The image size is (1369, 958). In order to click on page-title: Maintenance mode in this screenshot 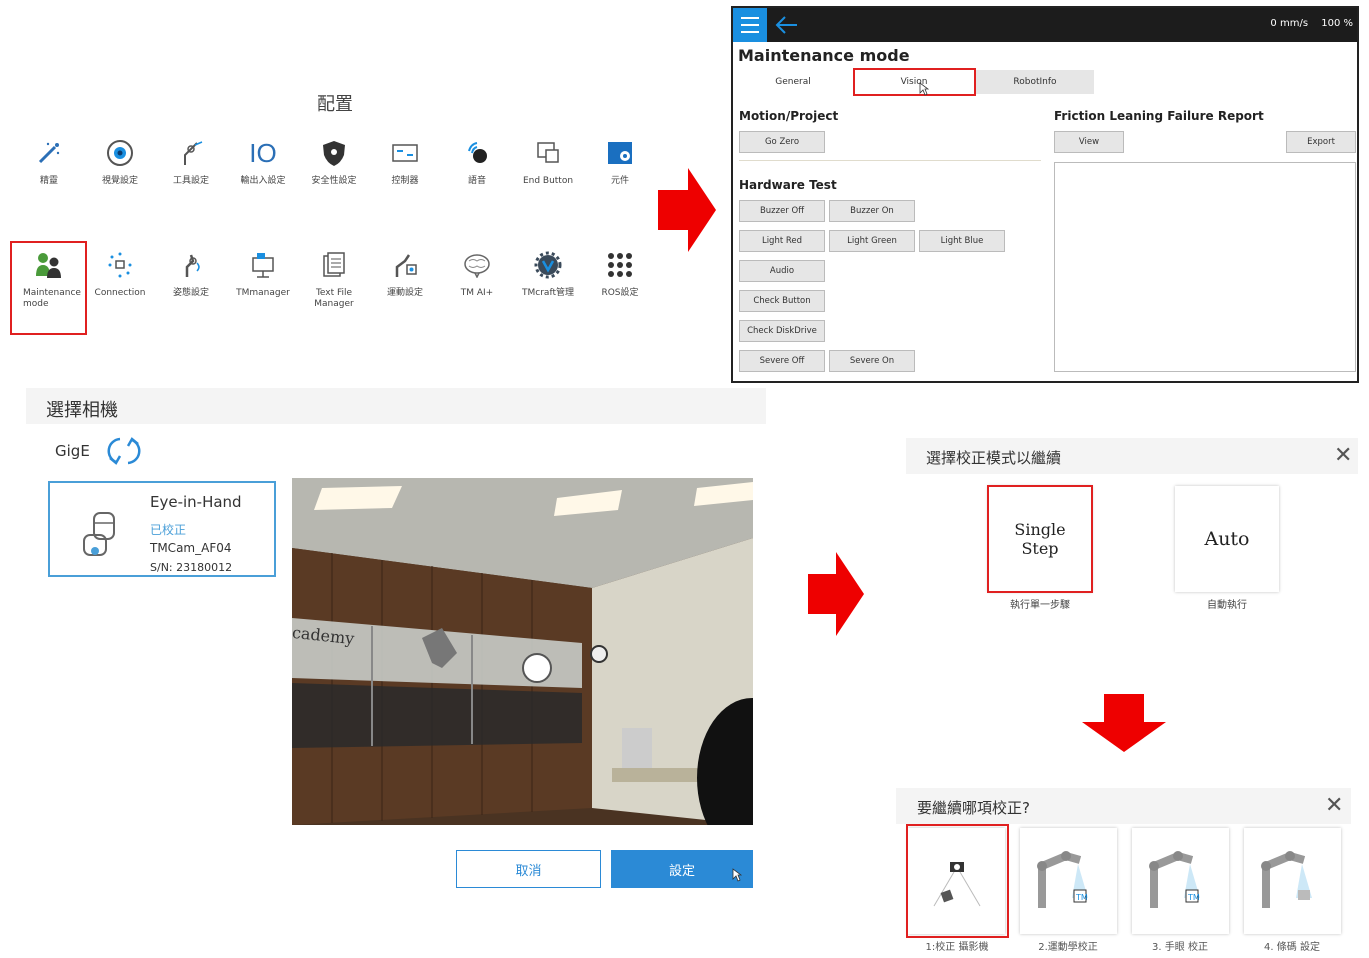, I will do `click(824, 55)`.